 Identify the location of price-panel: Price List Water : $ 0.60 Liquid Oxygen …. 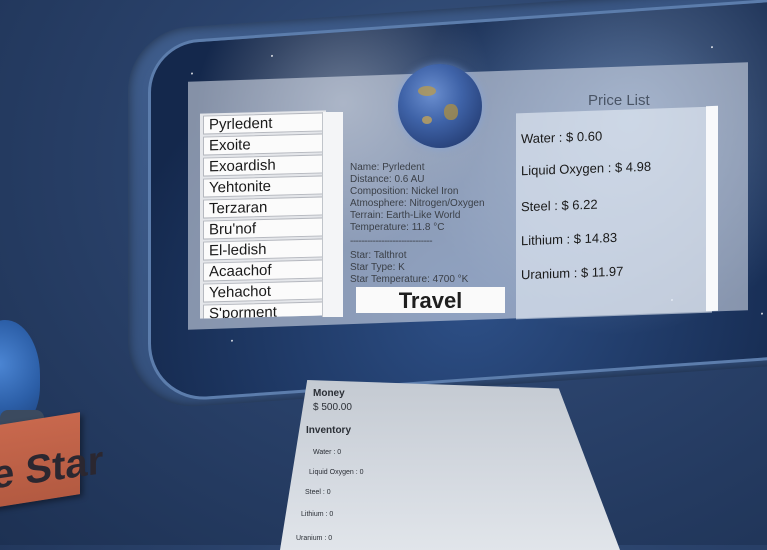
(616, 203).